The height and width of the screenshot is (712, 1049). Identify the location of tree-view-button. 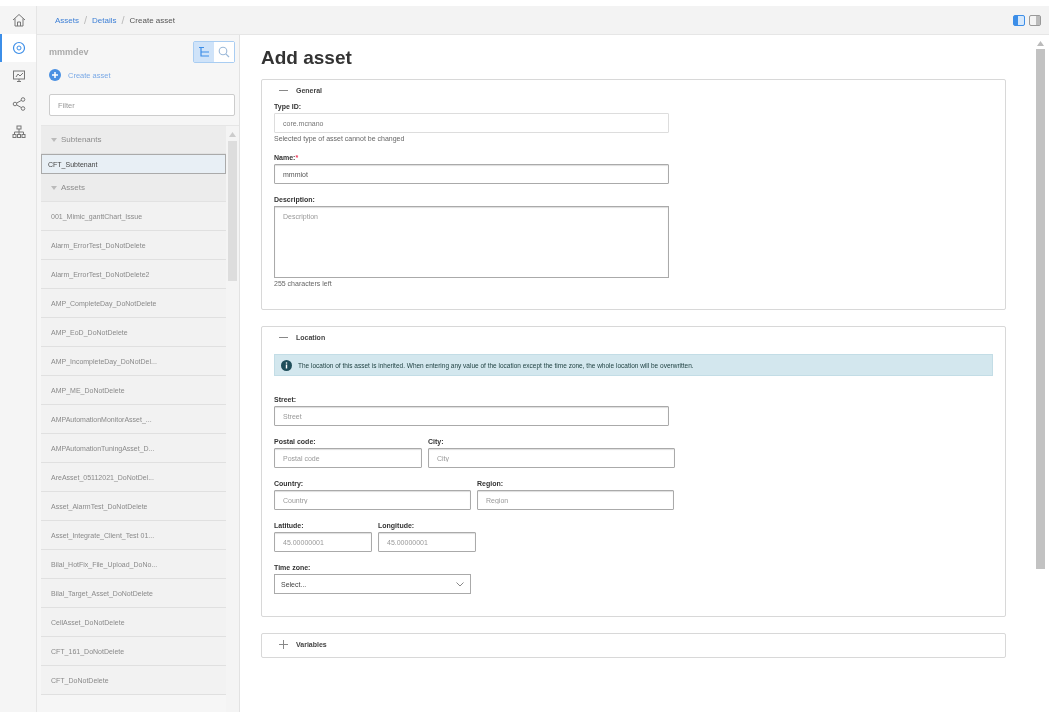
(204, 52).